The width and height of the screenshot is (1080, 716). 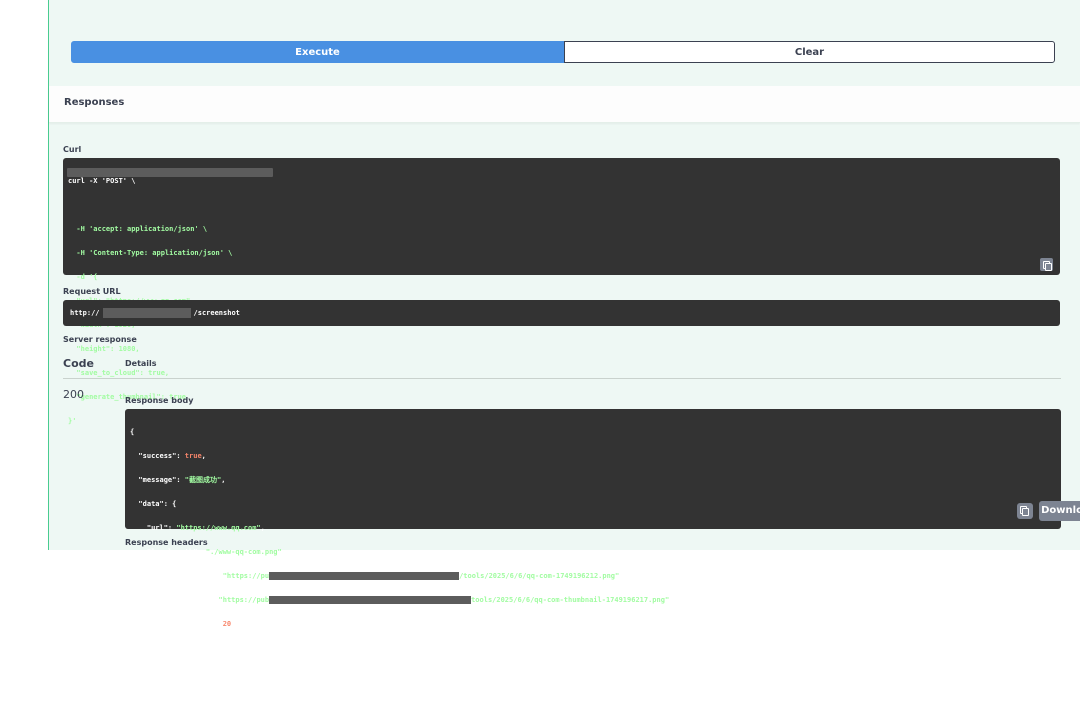 I want to click on response-body-label: Response body, so click(x=159, y=400).